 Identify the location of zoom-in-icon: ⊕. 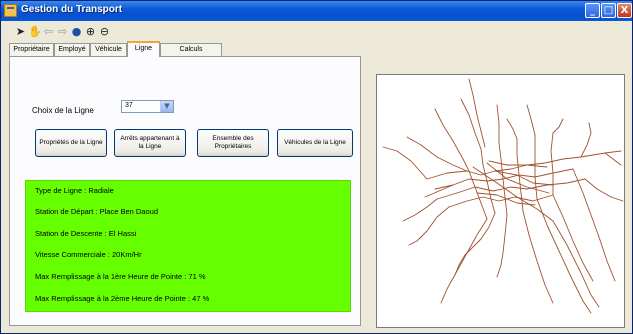
(90, 31).